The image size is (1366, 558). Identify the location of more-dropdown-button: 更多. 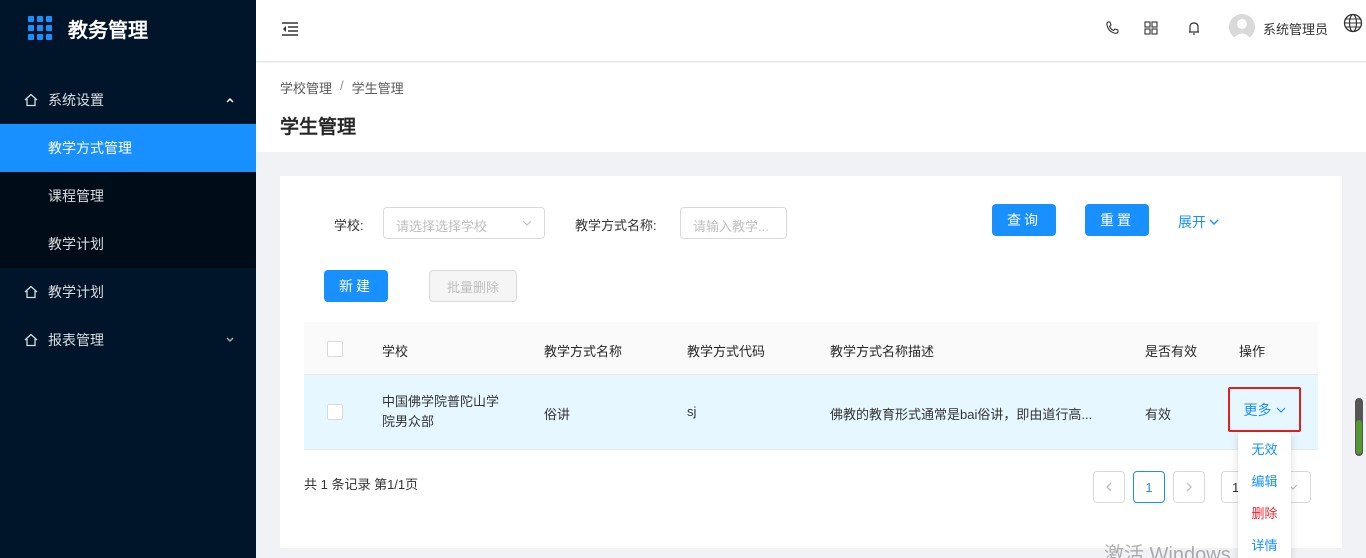
(1264, 409).